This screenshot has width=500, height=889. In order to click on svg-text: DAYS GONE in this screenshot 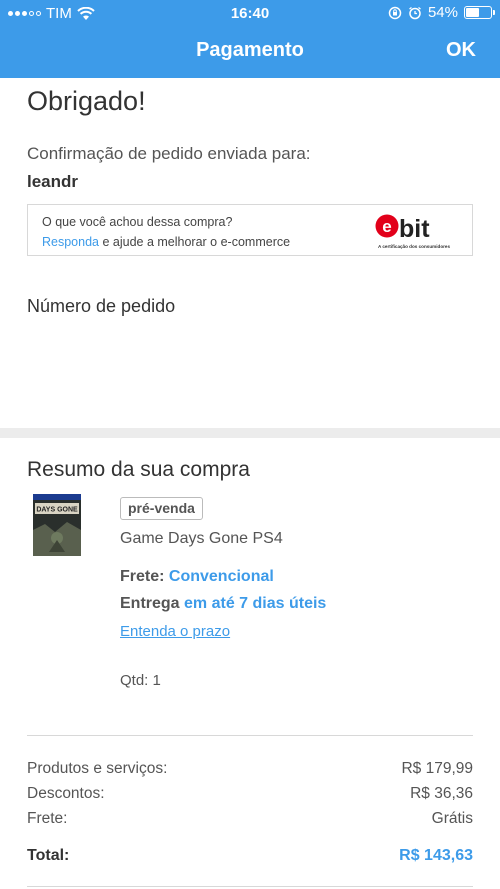, I will do `click(57, 510)`.